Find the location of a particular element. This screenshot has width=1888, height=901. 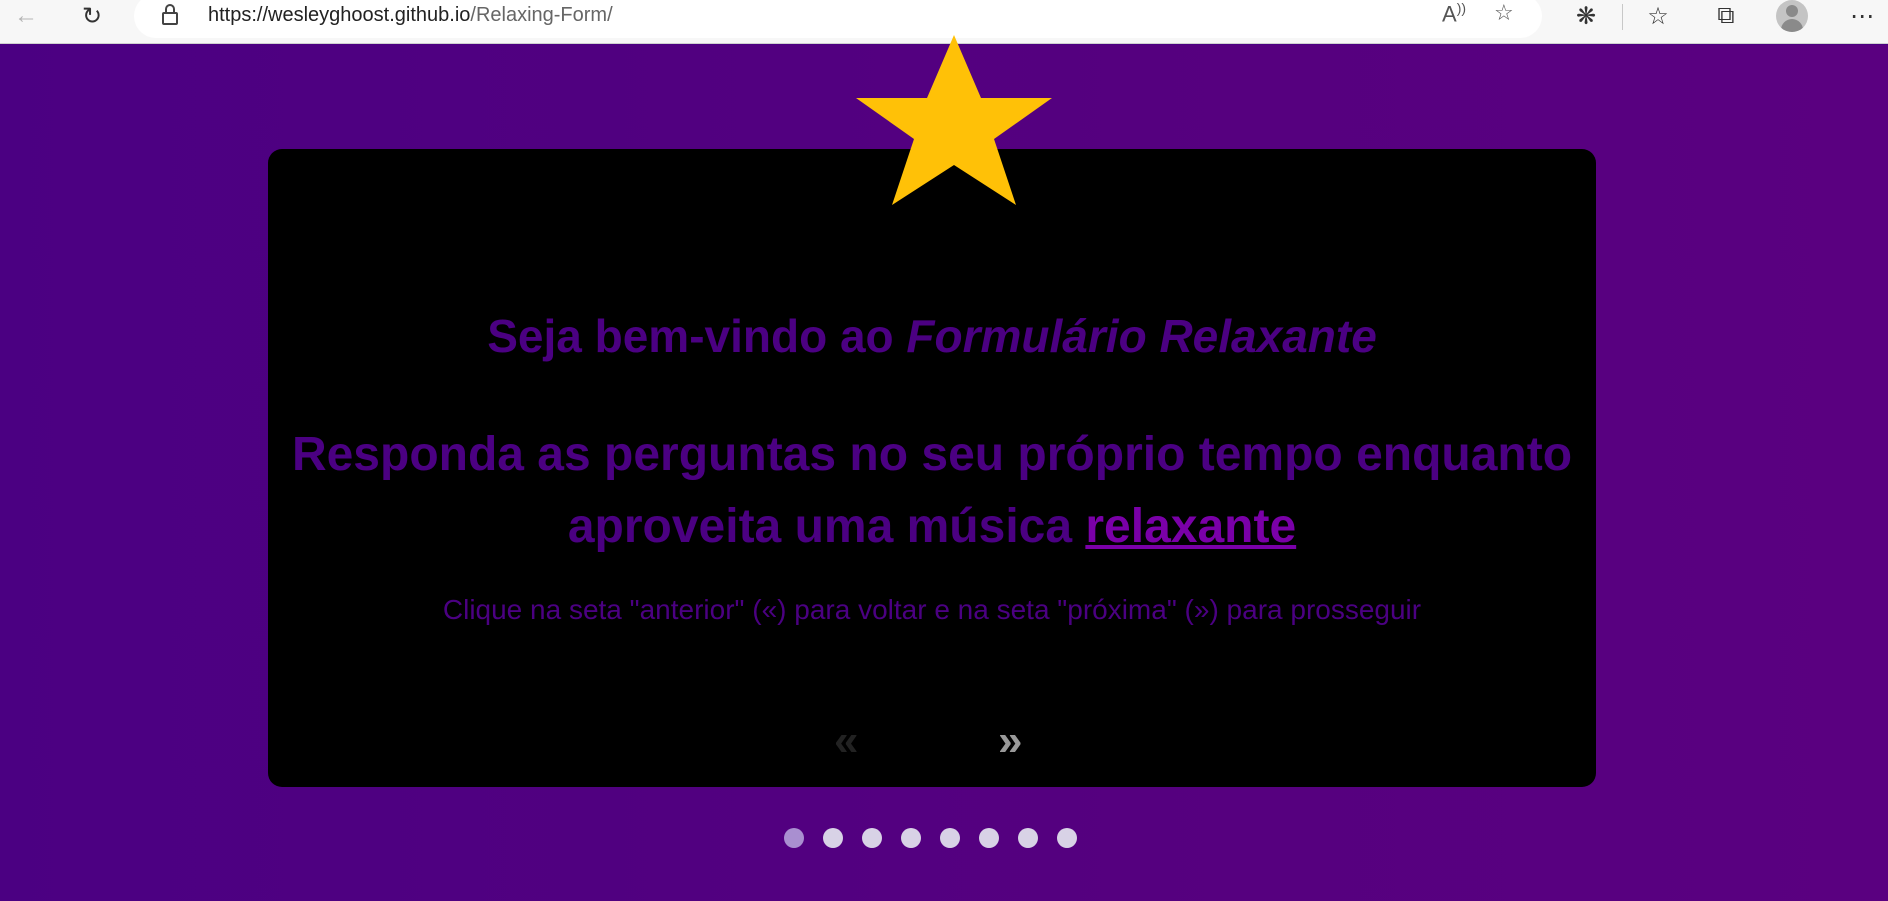

title-emphasis: Formulário Relaxante is located at coordinates (1141, 336).